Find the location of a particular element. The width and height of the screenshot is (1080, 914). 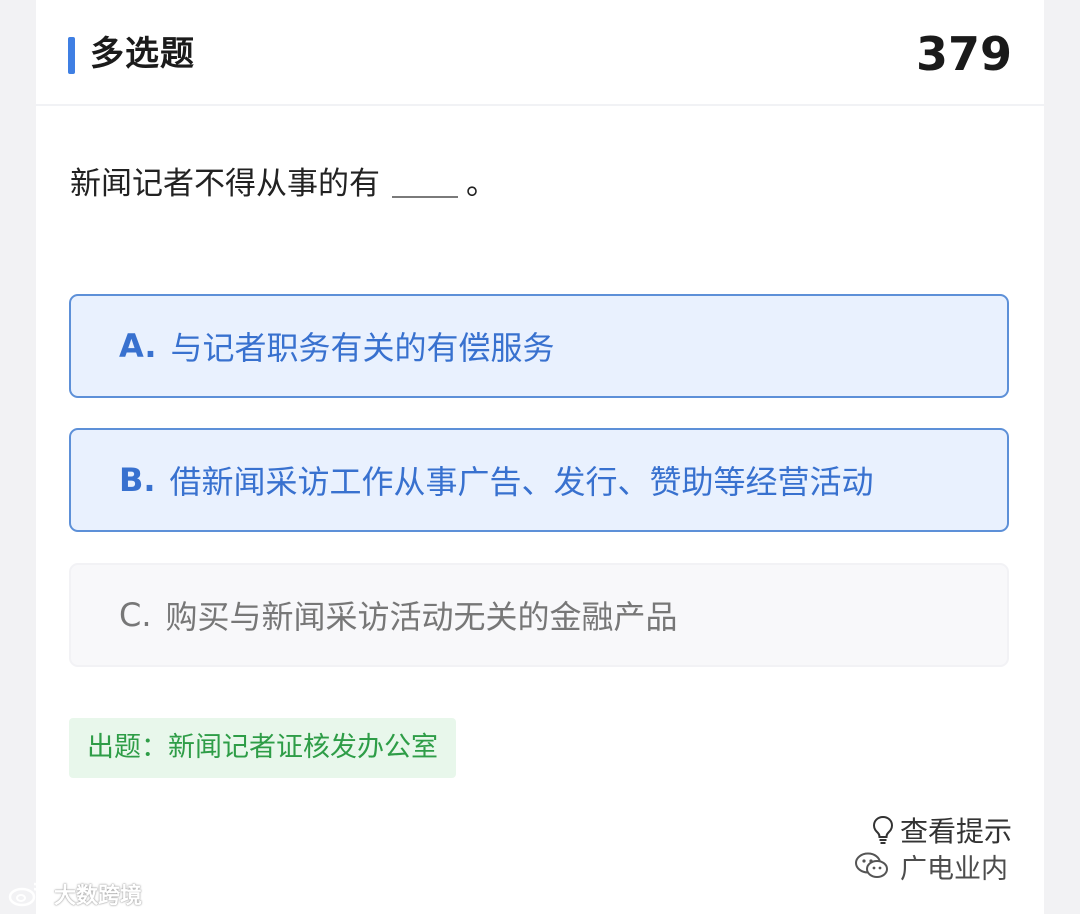

option-text: 借新闻采访工作从事广告、发行、赞助等经营活动 is located at coordinates (521, 482).